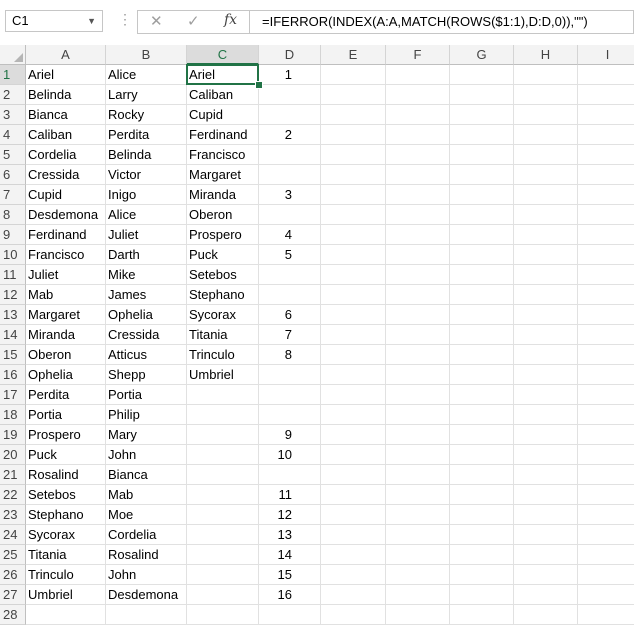 This screenshot has height=625, width=634. What do you see at coordinates (54, 21) in the screenshot?
I see `name-box: C1 ▼` at bounding box center [54, 21].